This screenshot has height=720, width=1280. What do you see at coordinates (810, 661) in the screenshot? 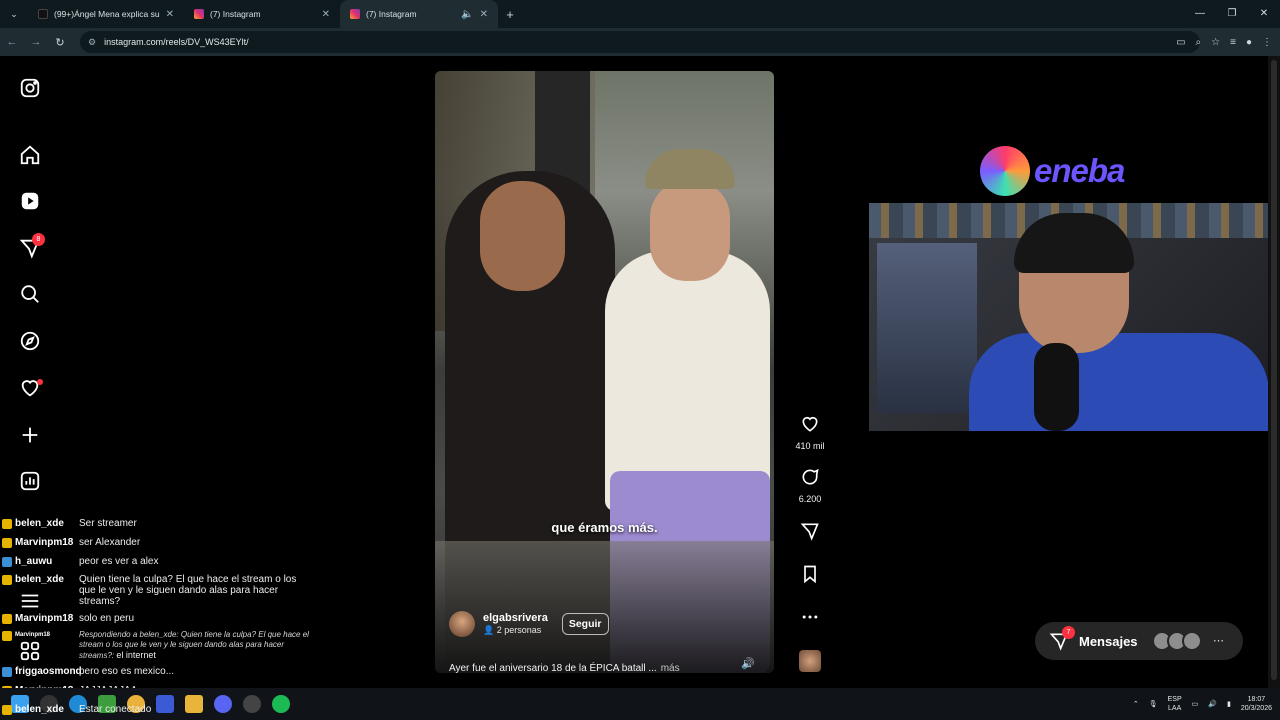
I see `audio-thumbnail` at bounding box center [810, 661].